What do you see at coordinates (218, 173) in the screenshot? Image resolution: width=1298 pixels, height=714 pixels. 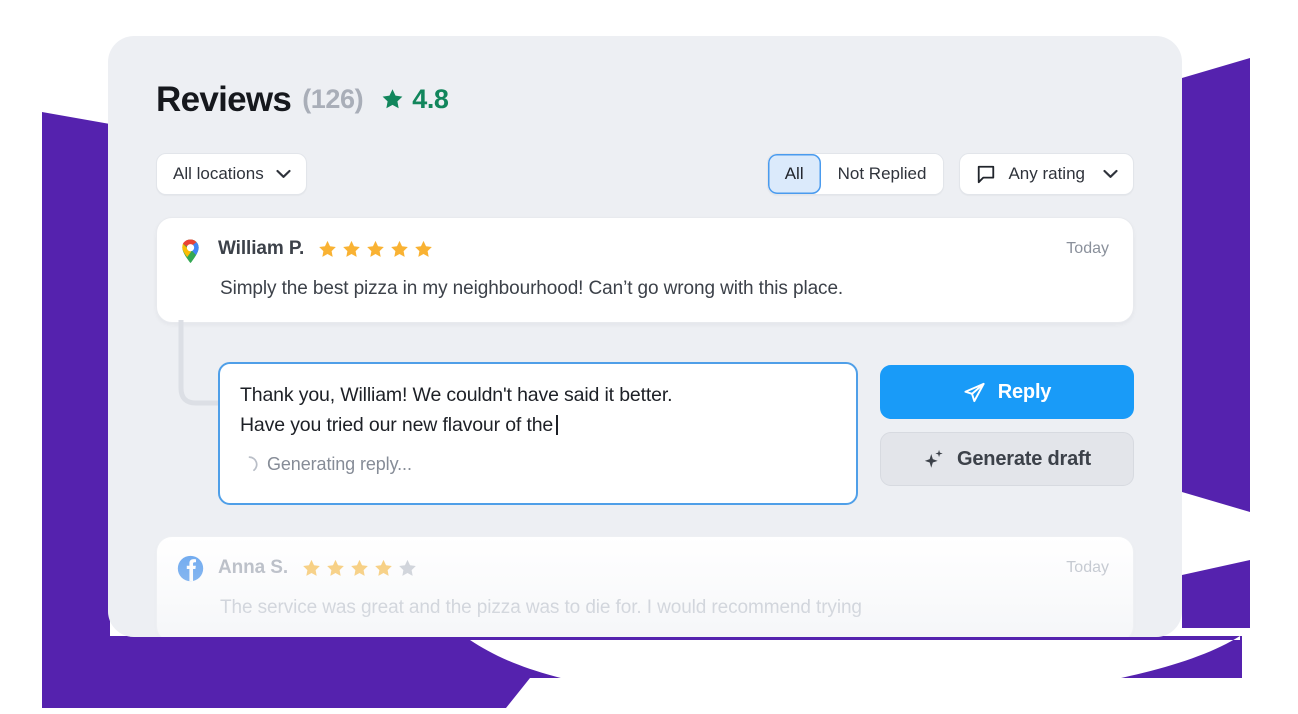 I see `location-filter-label: All locations` at bounding box center [218, 173].